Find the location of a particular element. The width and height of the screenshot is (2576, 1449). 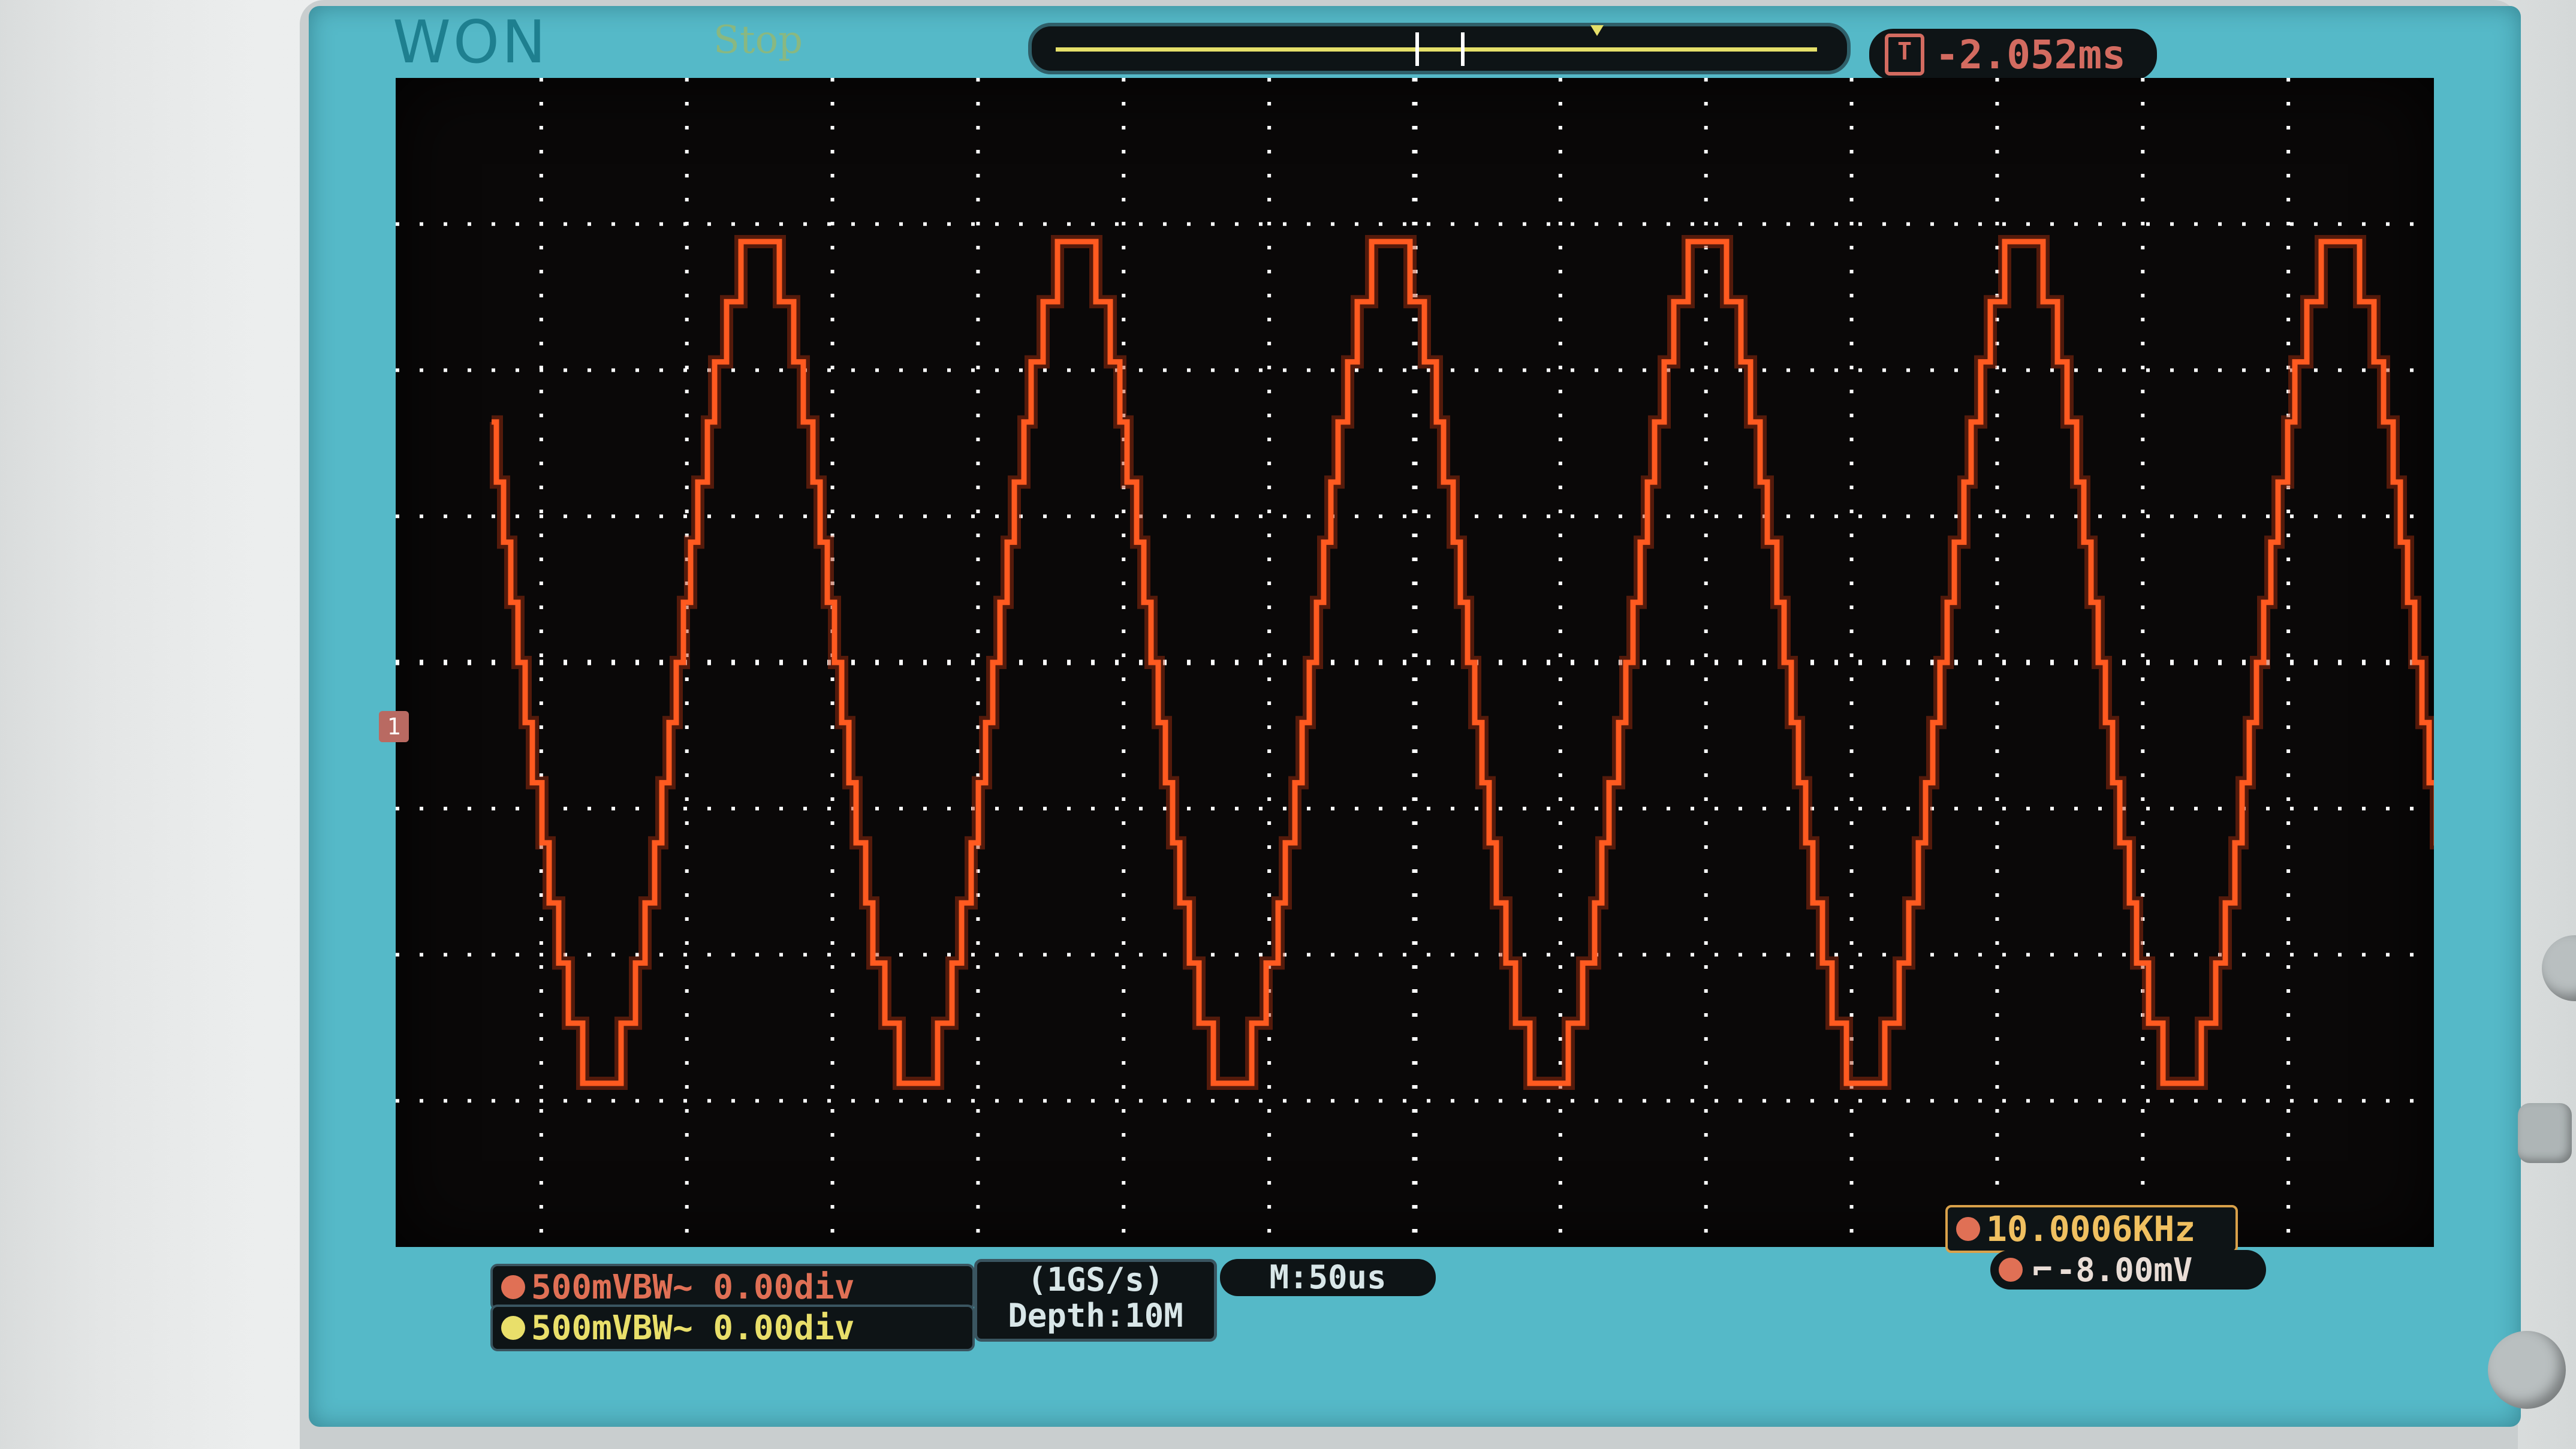

ch1-scale-readout: 500mVBW~ 0.00div is located at coordinates (733, 1287).